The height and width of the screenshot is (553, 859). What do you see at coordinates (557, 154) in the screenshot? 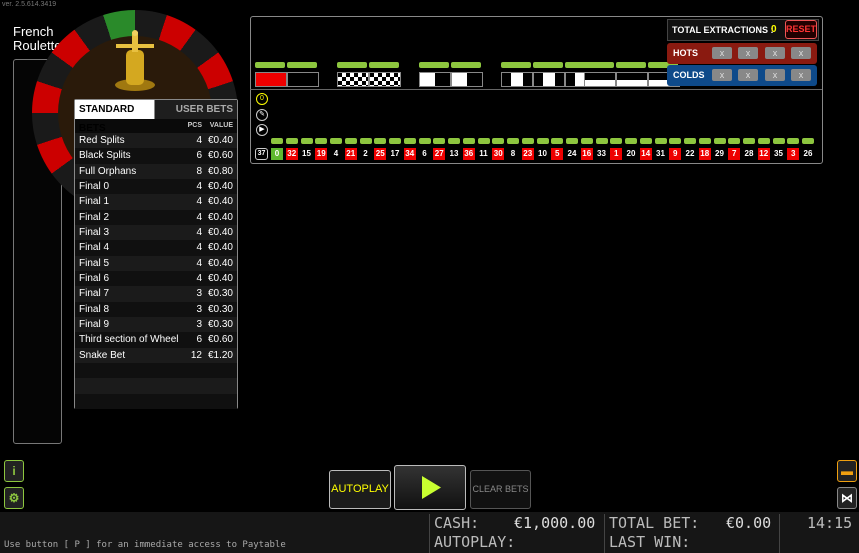
I see `sequence-number: 5` at bounding box center [557, 154].